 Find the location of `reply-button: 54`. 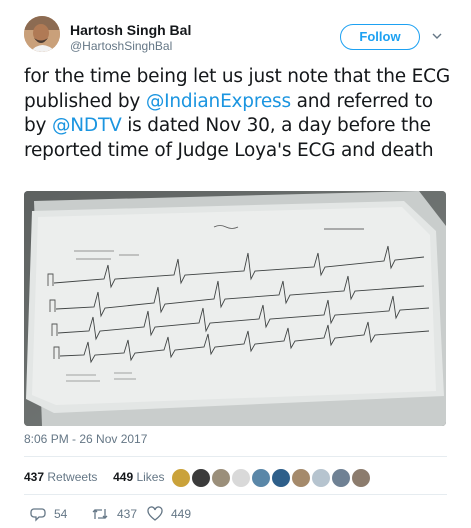

reply-button: 54 is located at coordinates (48, 514).